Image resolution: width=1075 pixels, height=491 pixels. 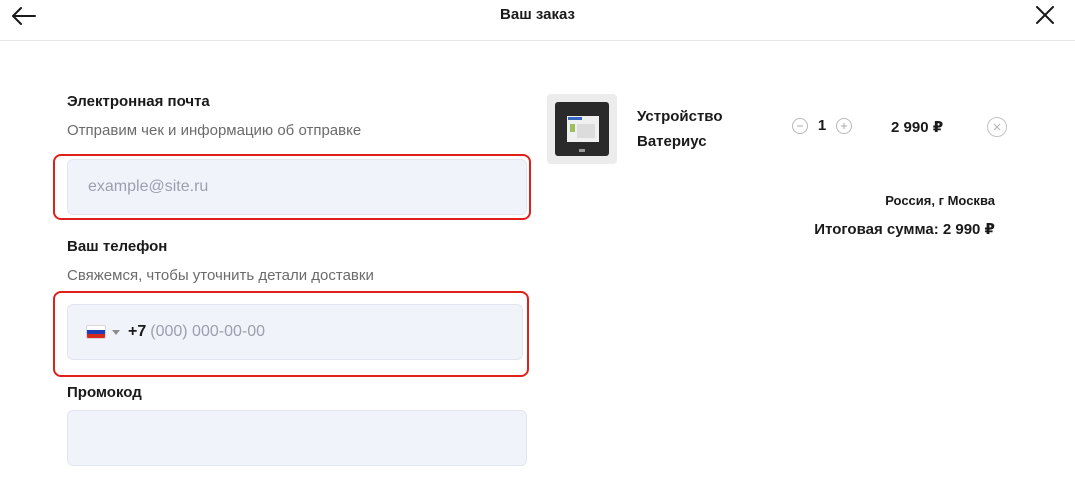 I want to click on email-hint: Отправим чек и информацию об отправке, so click(x=214, y=130).